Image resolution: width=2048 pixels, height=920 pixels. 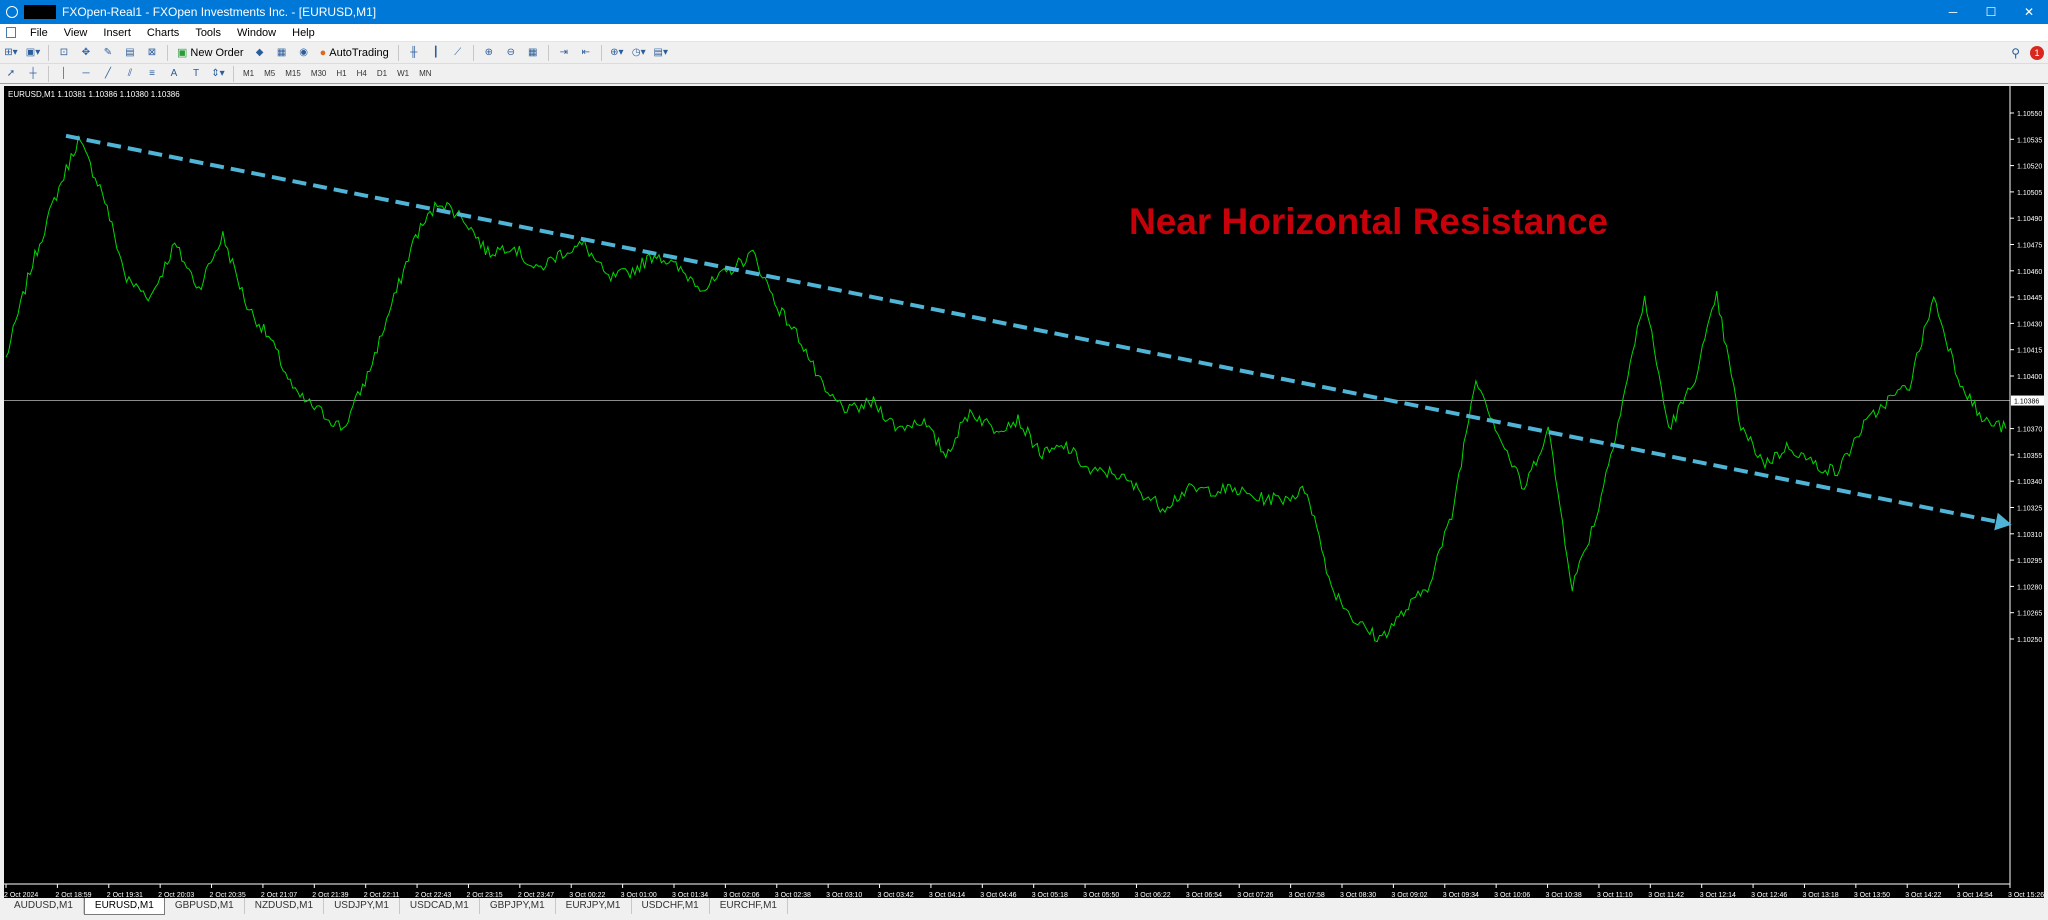 What do you see at coordinates (117, 33) in the screenshot?
I see `menu-insert: Insert` at bounding box center [117, 33].